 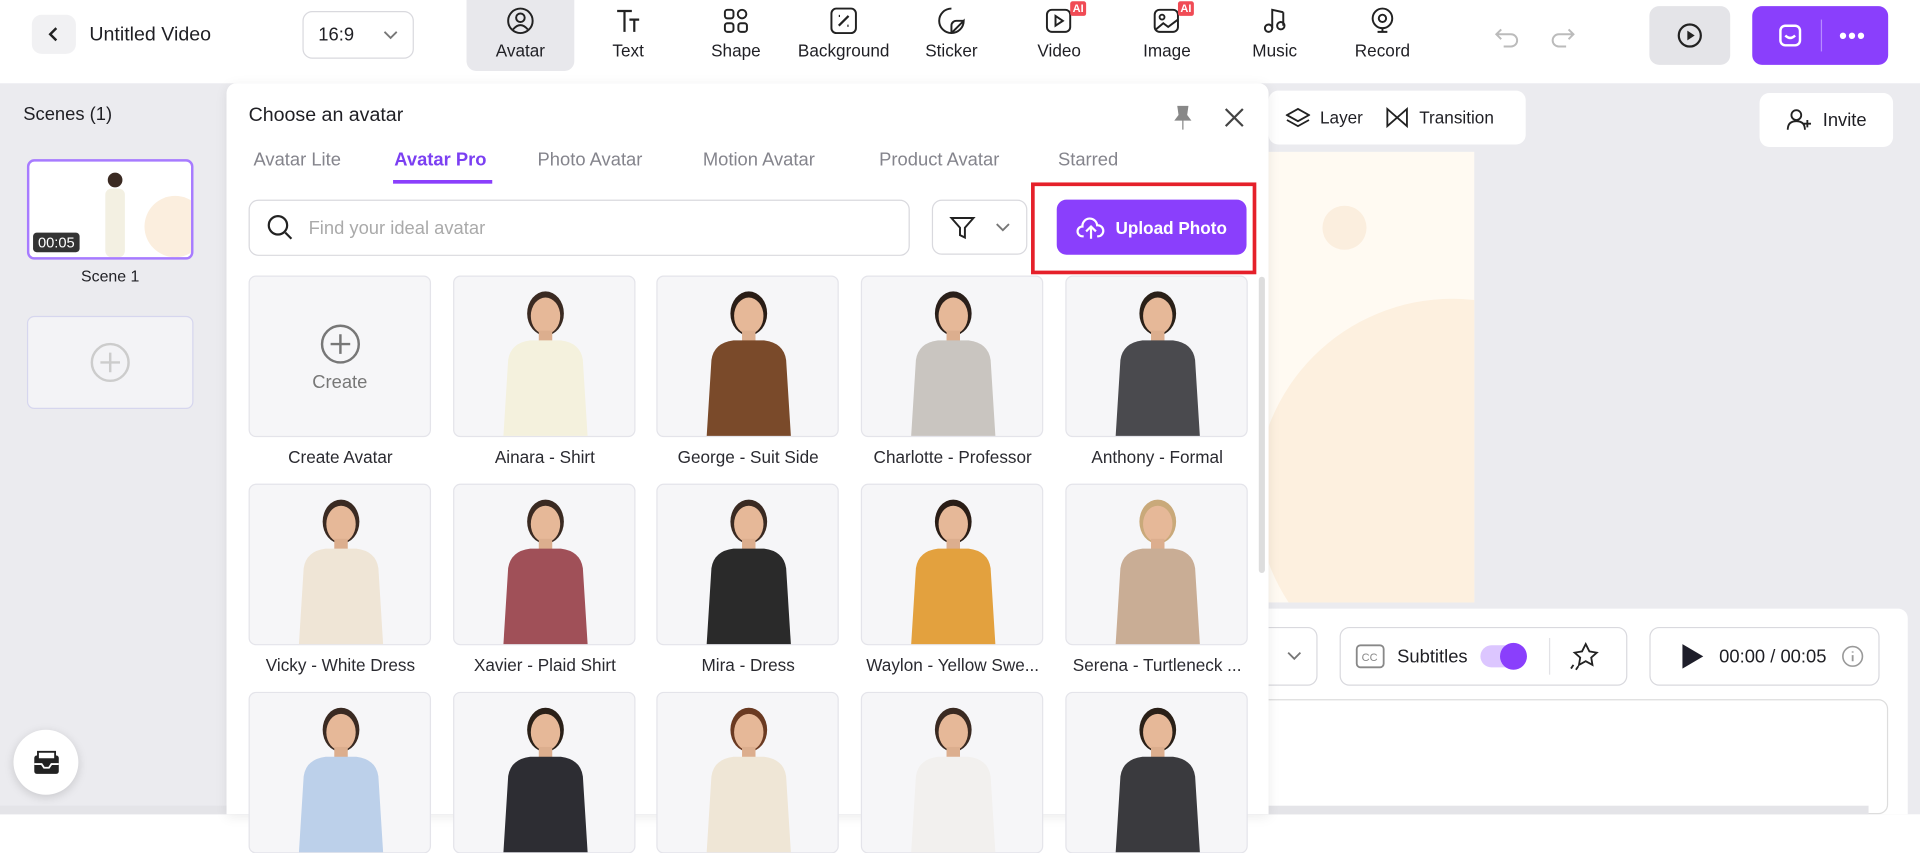 I want to click on scene-duration: 00:05, so click(x=56, y=242).